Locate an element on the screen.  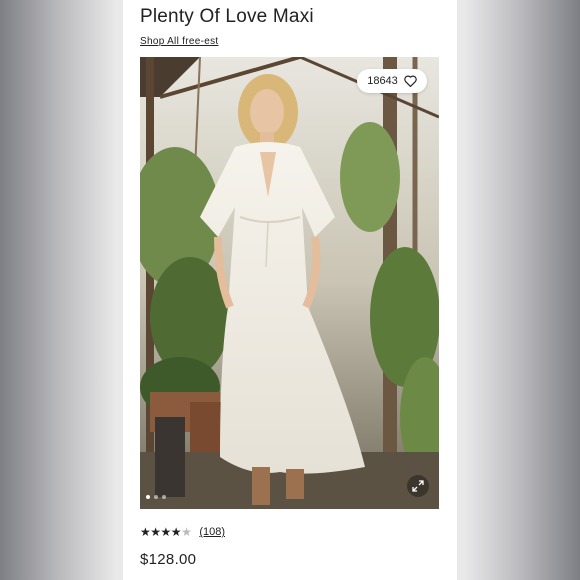
gallery-dots is located at coordinates (156, 497).